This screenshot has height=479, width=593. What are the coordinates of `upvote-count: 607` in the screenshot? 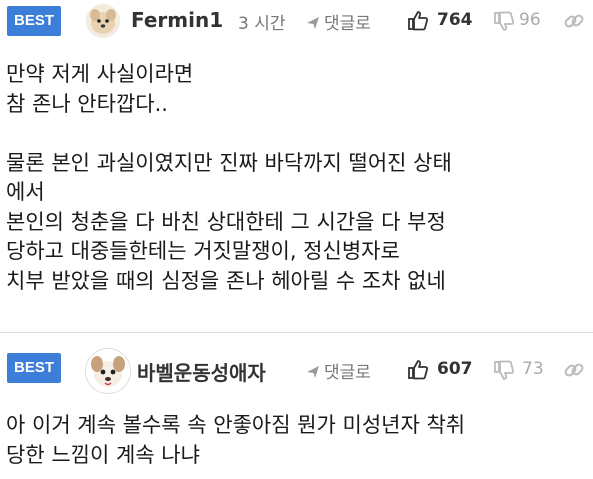 It's located at (455, 369).